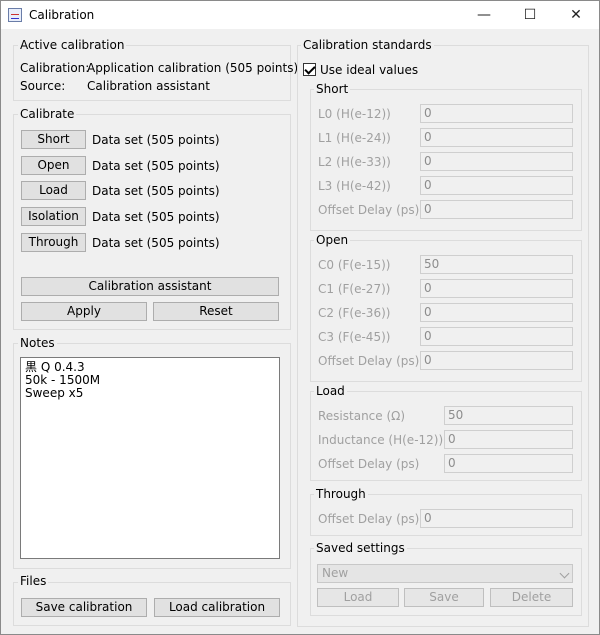 This screenshot has height=635, width=600. I want to click on open-c0-input: 50, so click(496, 264).